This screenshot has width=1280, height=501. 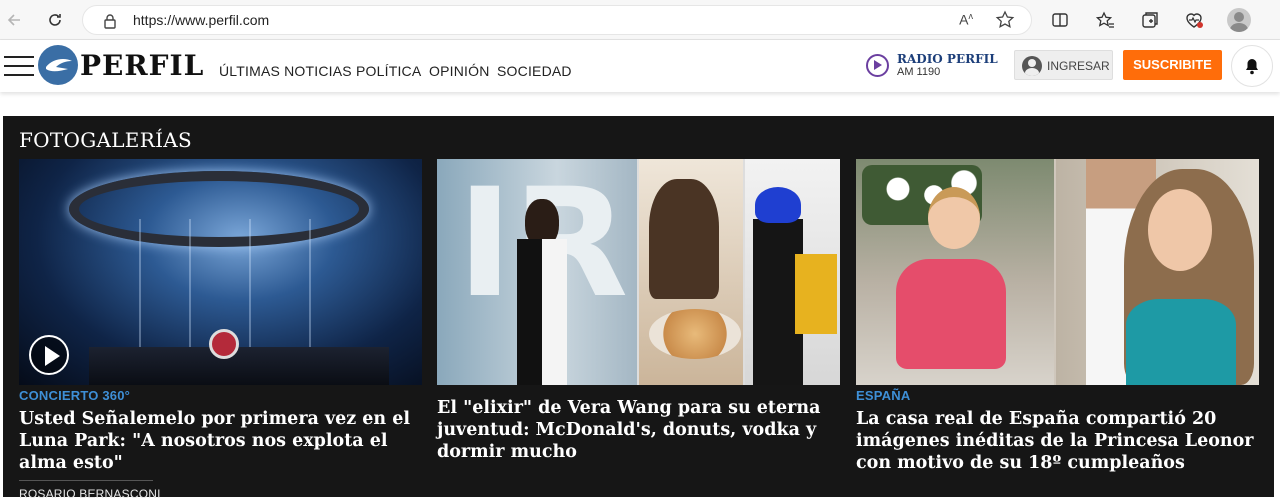 What do you see at coordinates (877, 65) in the screenshot?
I see `radio-play-icon` at bounding box center [877, 65].